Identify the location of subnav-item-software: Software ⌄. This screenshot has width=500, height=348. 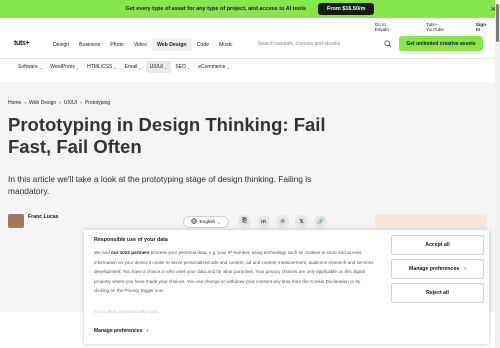
(30, 67).